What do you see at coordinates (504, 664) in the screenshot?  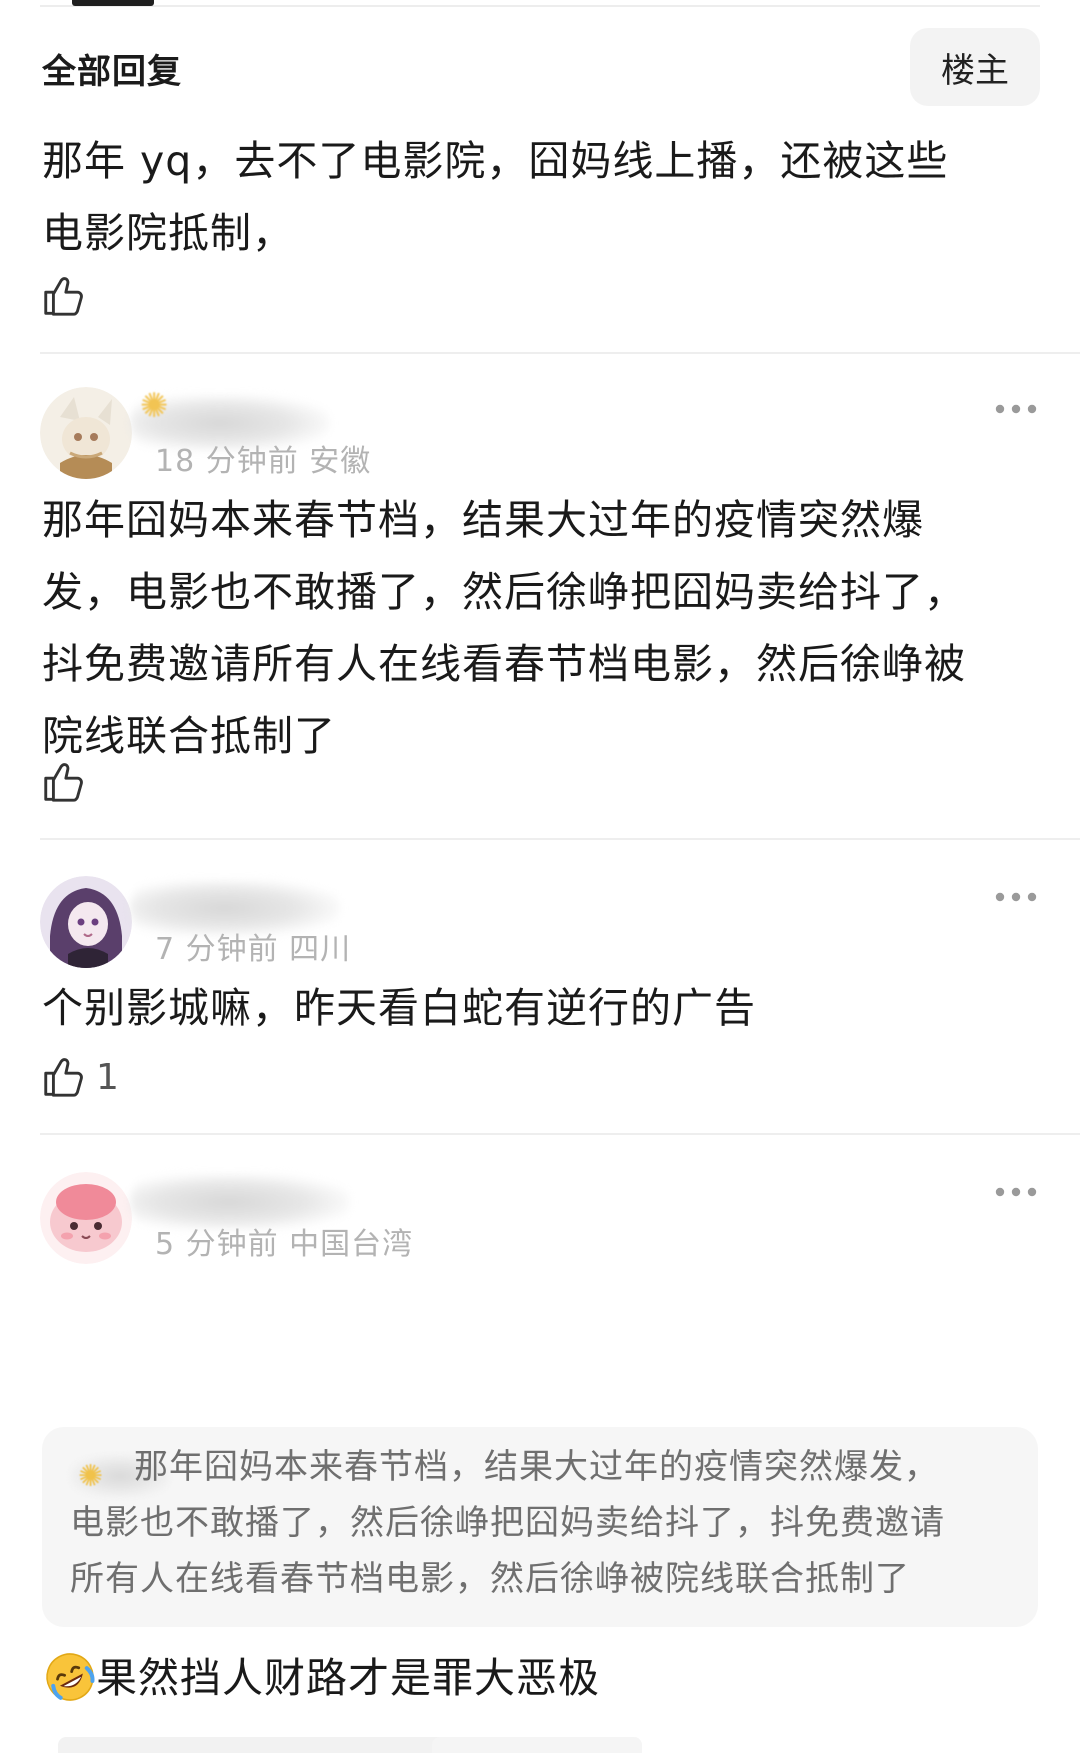 I see `comment-2-line-3: 抖免费邀请所有人在线看春节档电影，然后徐峥被` at bounding box center [504, 664].